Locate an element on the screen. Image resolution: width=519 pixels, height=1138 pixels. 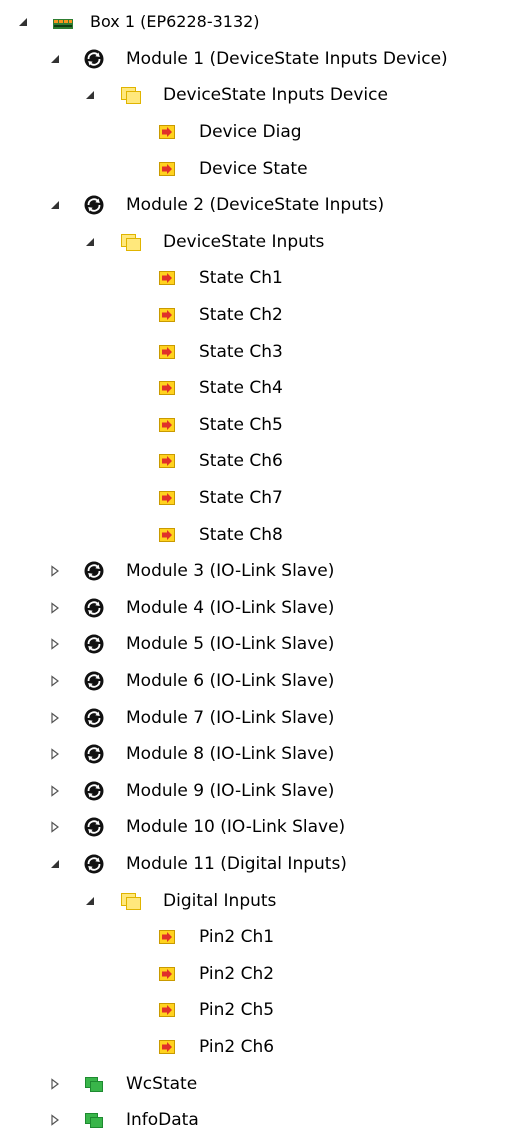
box-icon is located at coordinates (63, 22).